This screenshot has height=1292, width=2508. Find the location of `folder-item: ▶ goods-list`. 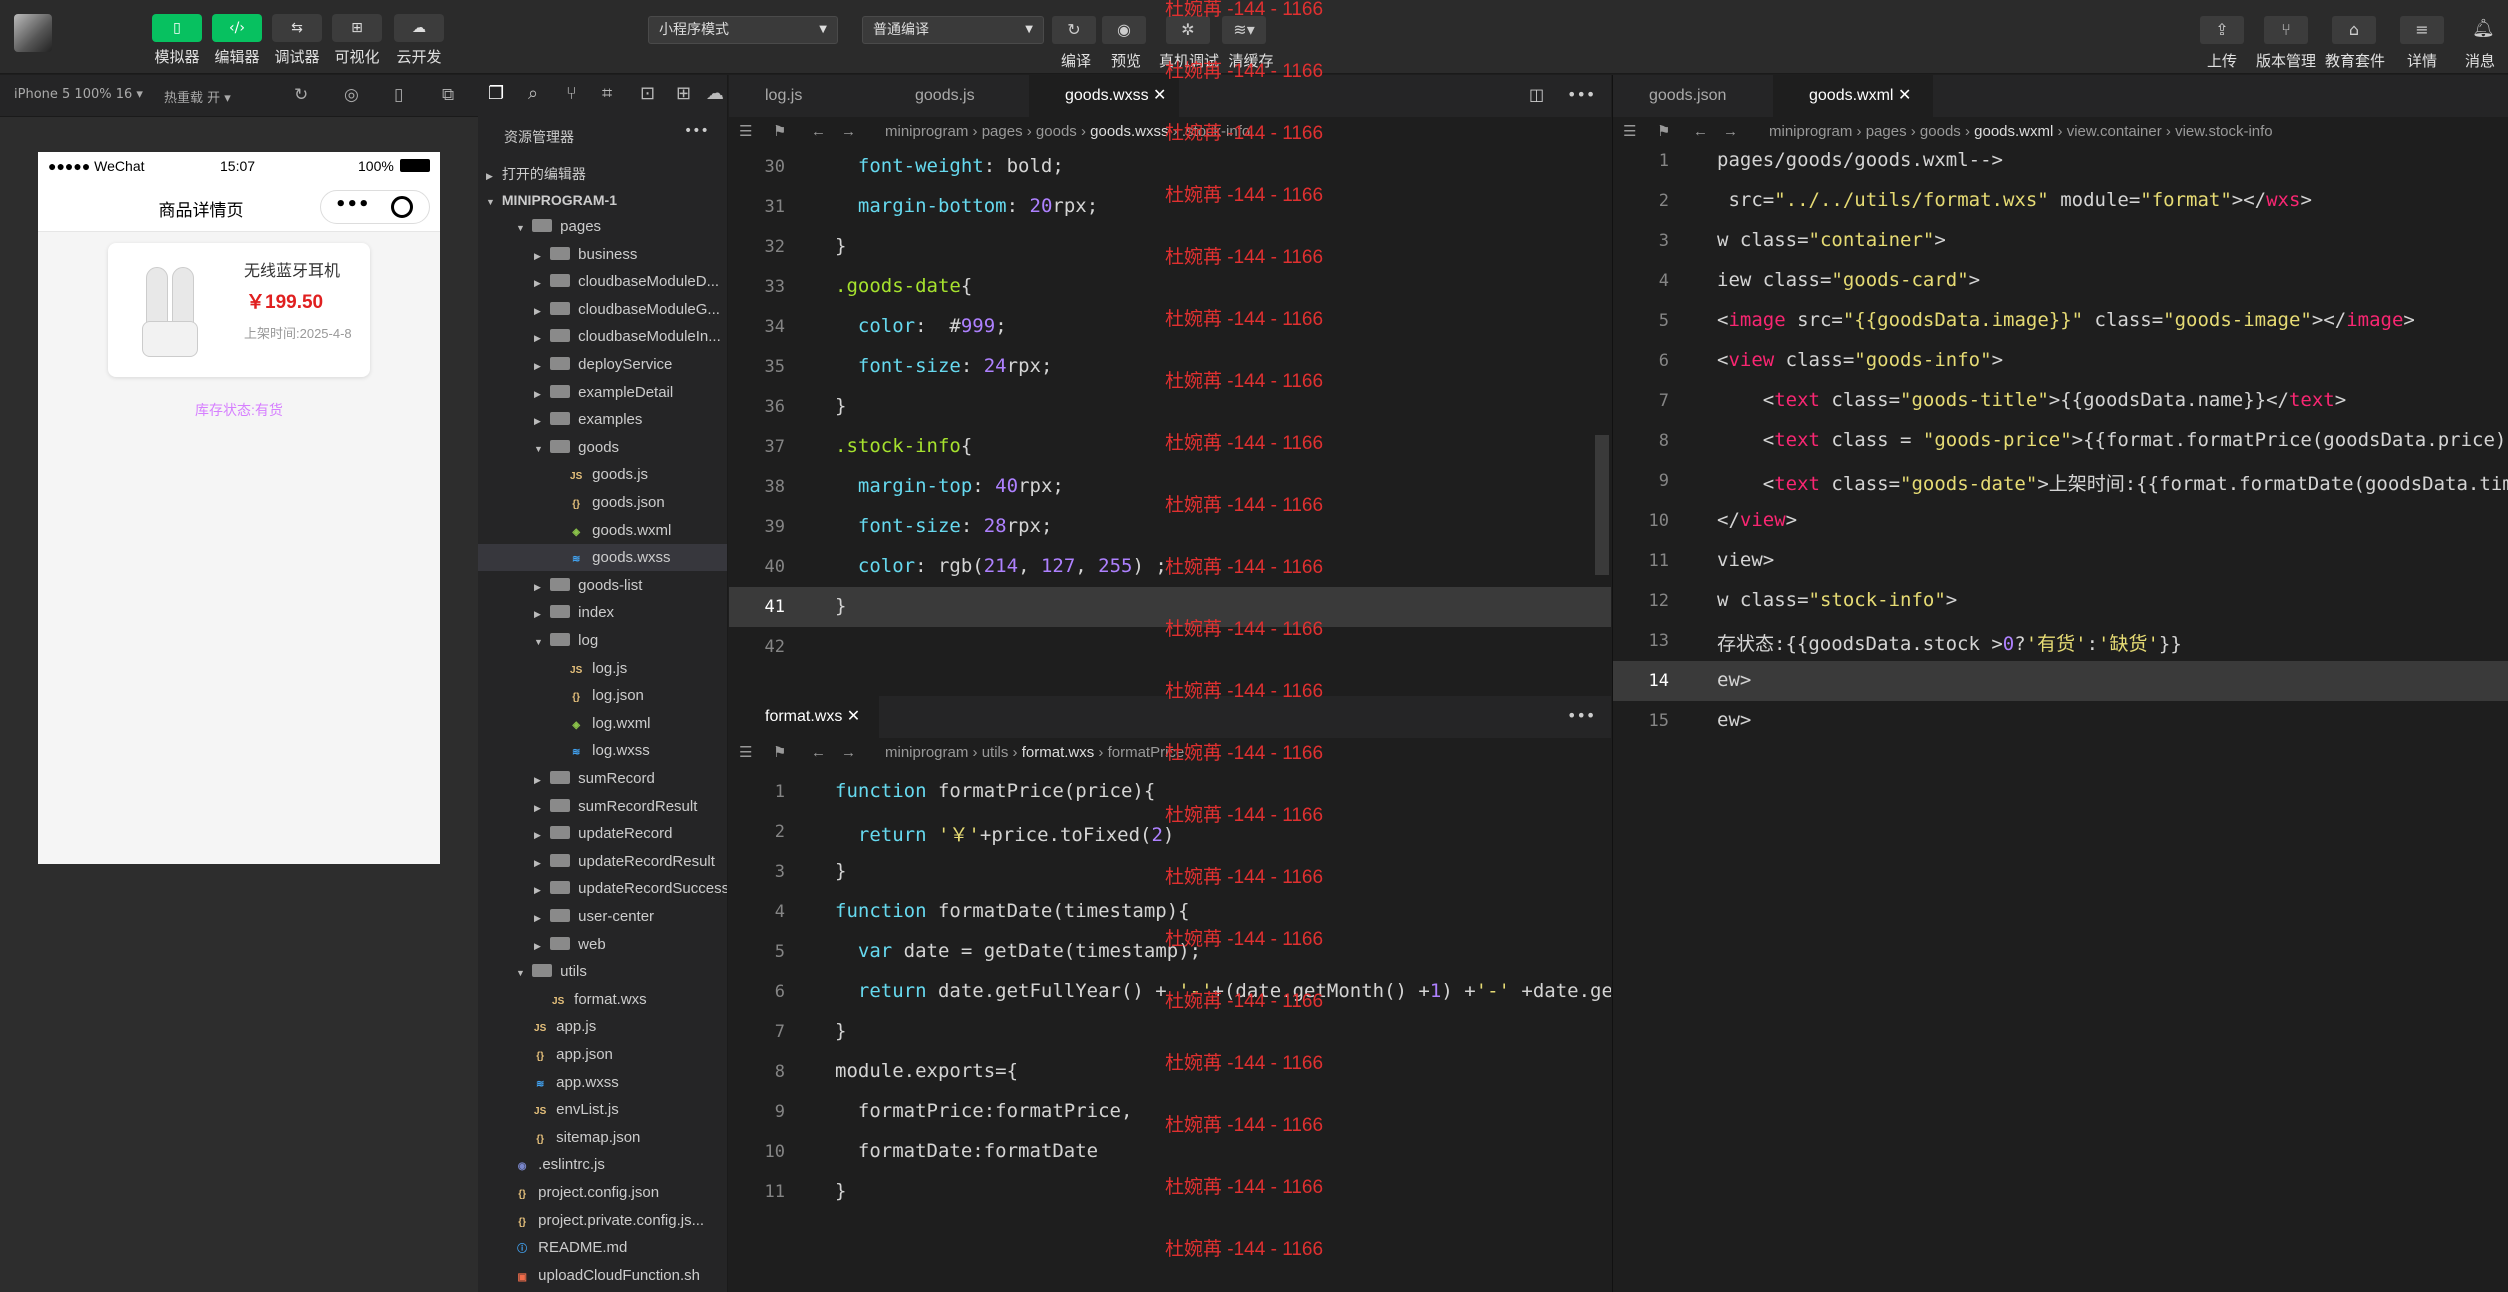

folder-item: ▶ goods-list is located at coordinates (602, 585).